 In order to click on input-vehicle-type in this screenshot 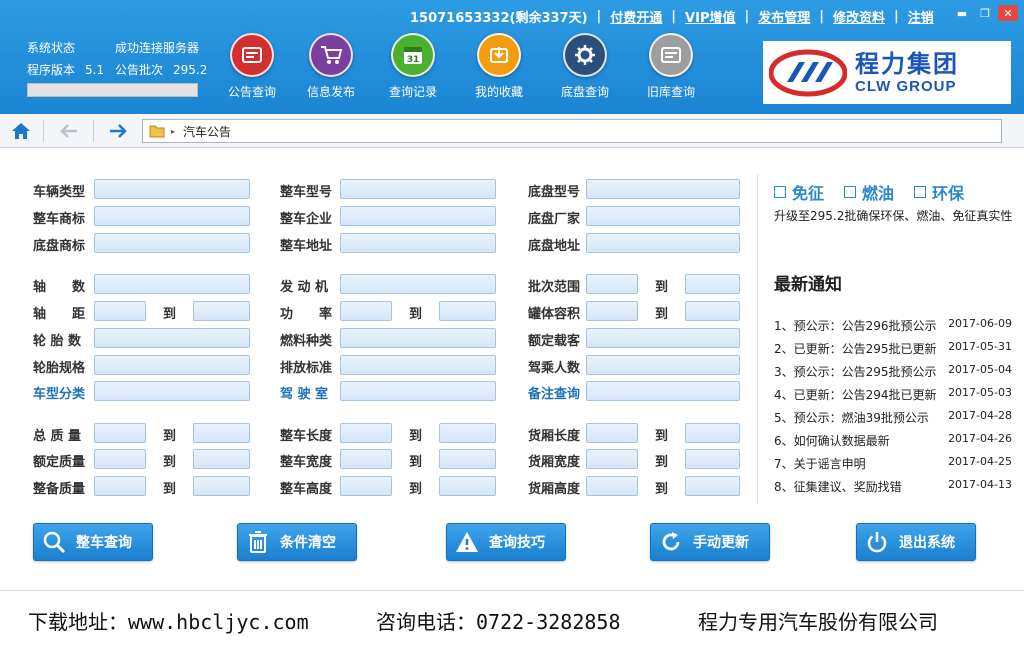, I will do `click(172, 189)`.